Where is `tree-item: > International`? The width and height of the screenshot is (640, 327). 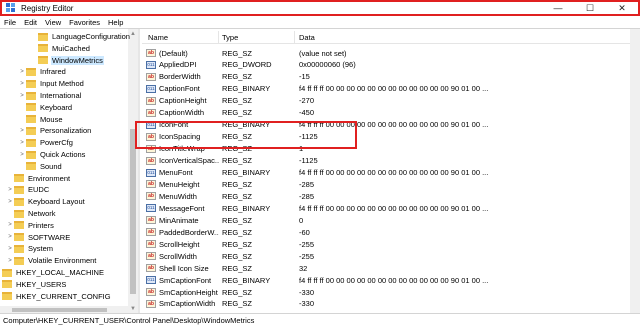
tree-item: > International is located at coordinates (50, 95).